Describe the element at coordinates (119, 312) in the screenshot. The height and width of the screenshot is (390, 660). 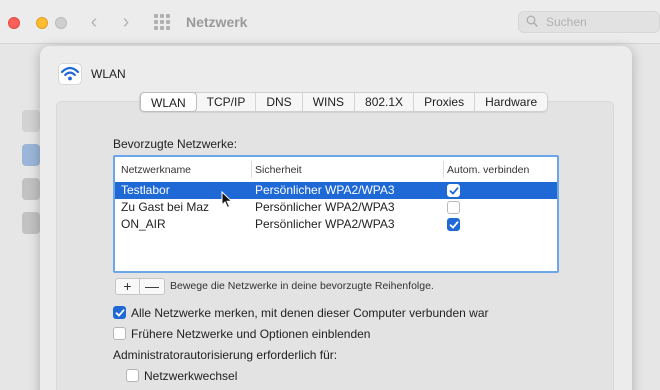
I see `remember-networks-checkbox` at that location.